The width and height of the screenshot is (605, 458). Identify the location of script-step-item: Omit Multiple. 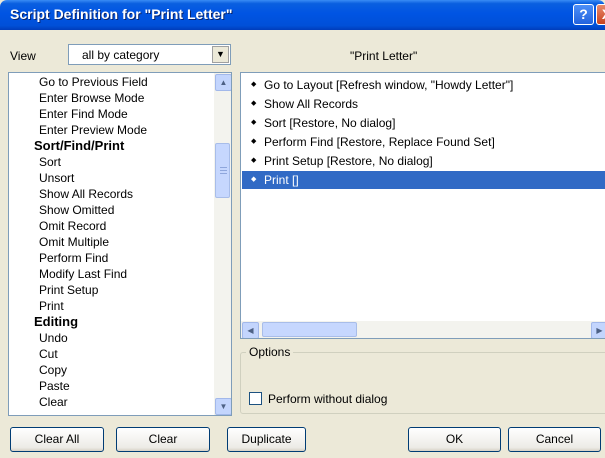
(74, 242).